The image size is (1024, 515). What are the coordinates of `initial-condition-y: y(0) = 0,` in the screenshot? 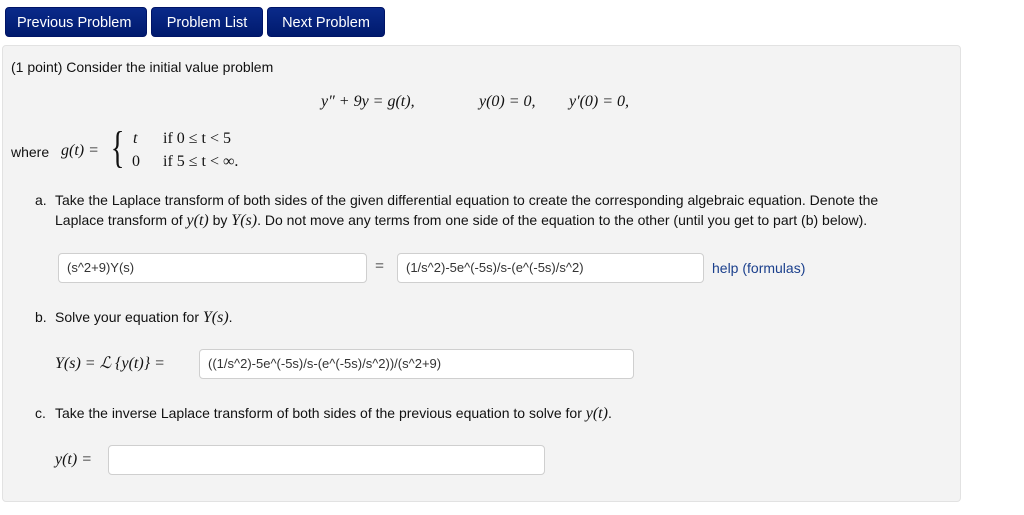 It's located at (507, 101).